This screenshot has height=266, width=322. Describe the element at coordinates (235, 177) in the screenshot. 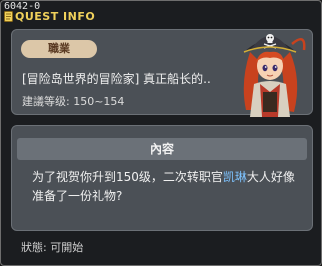

I see `npc-name-link: 凯琳` at that location.